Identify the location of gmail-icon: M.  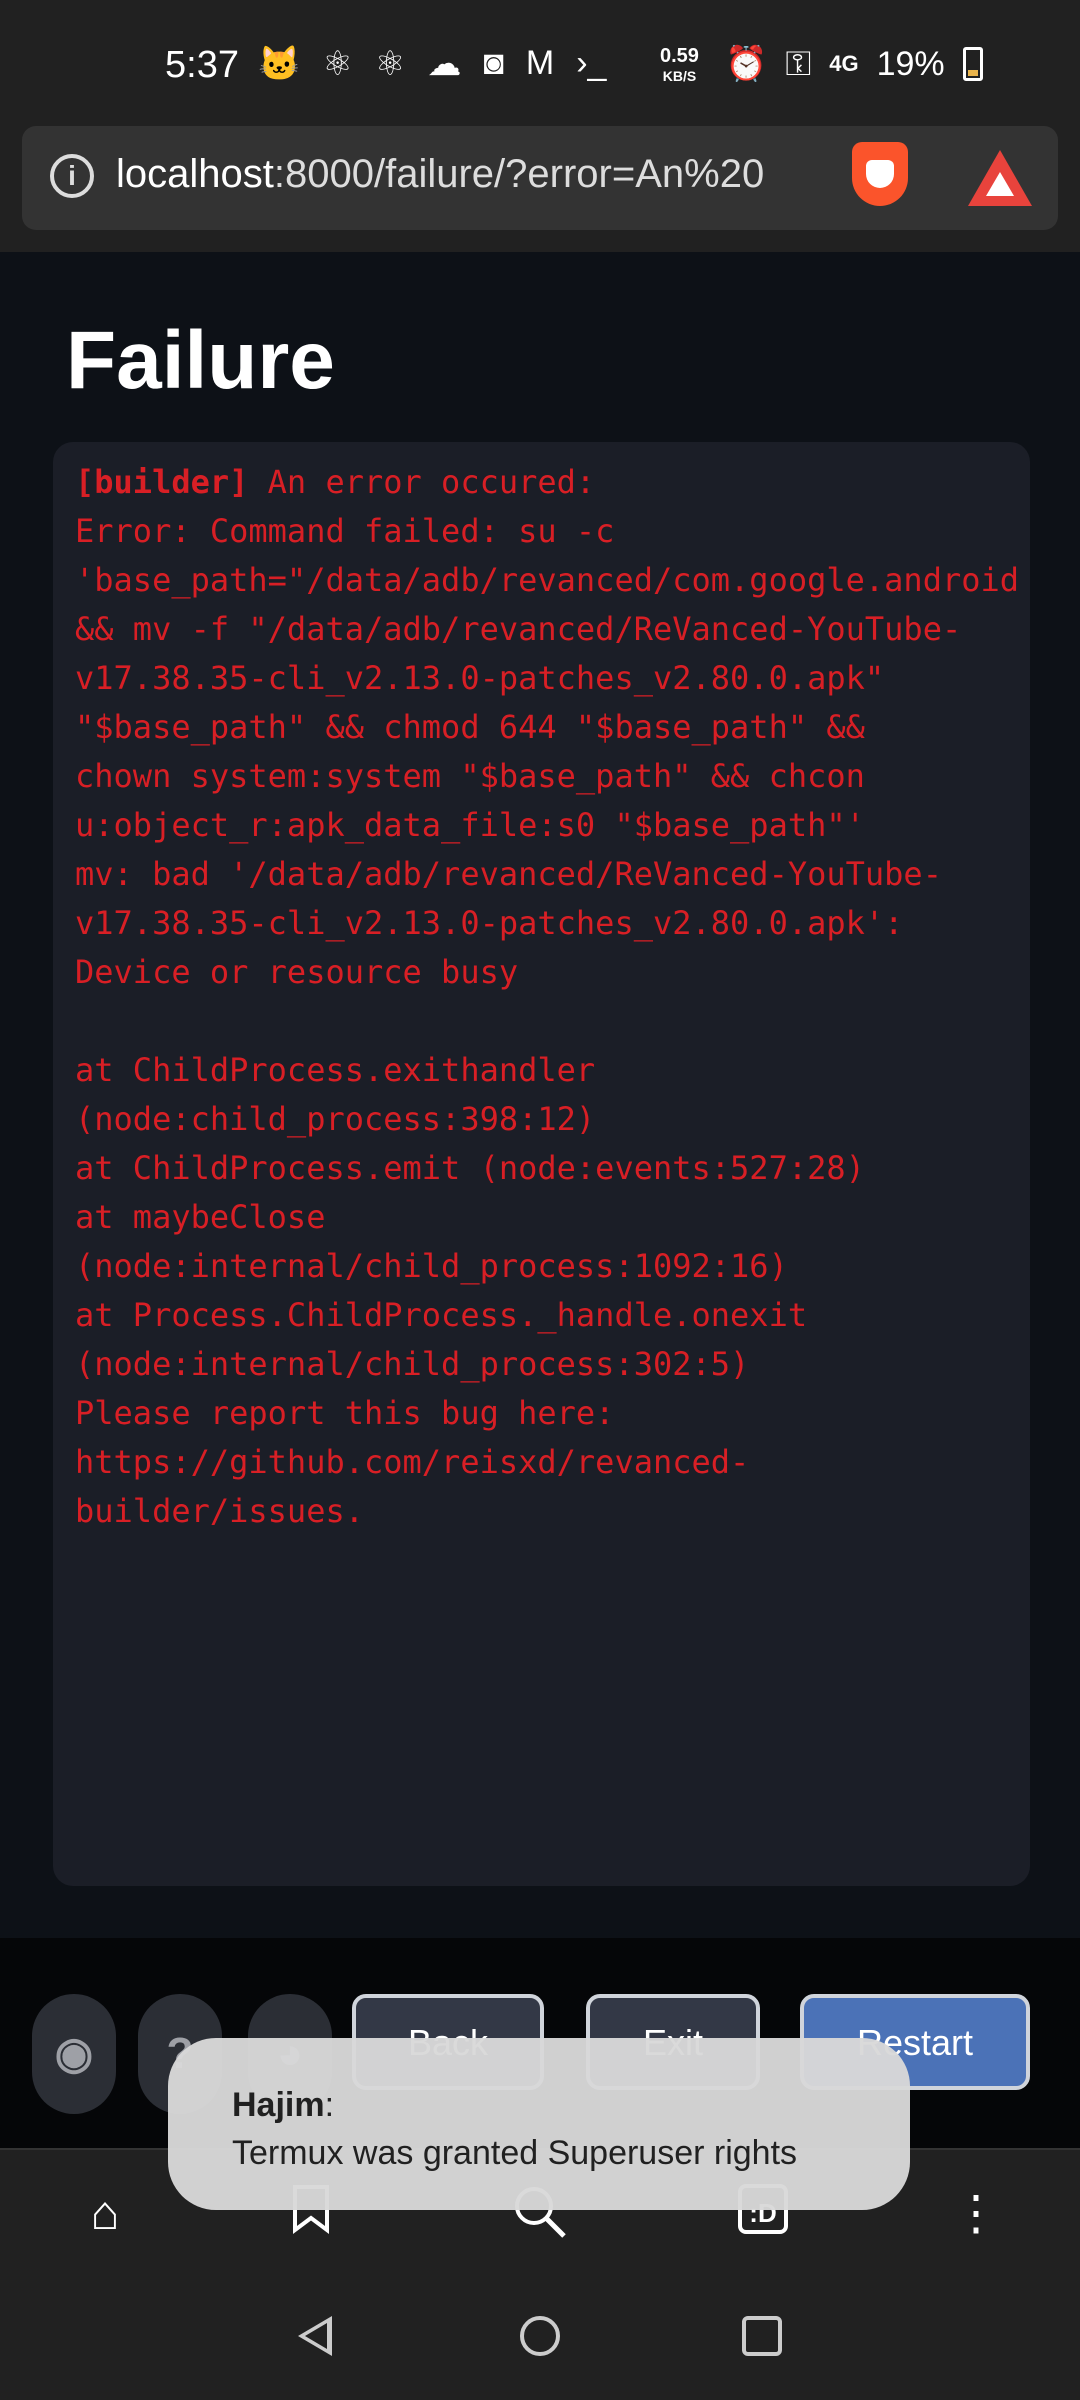
(540, 63).